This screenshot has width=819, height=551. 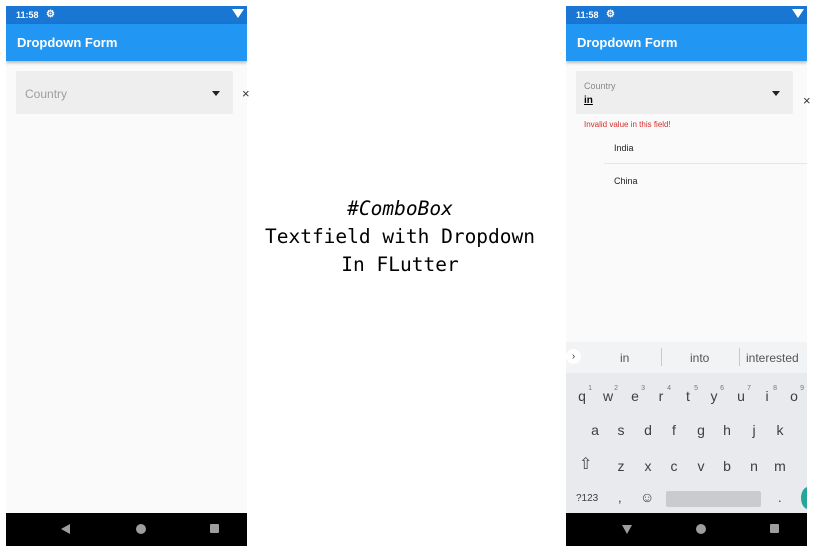 What do you see at coordinates (714, 394) in the screenshot?
I see `key: y6` at bounding box center [714, 394].